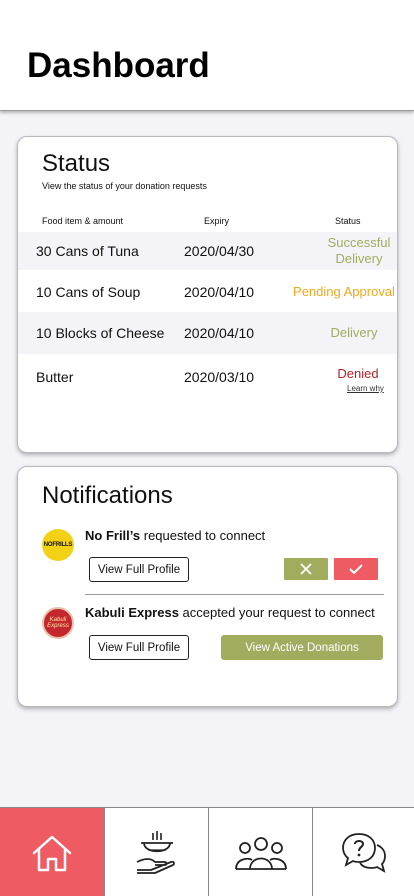  I want to click on food-donation-icon, so click(155, 852).